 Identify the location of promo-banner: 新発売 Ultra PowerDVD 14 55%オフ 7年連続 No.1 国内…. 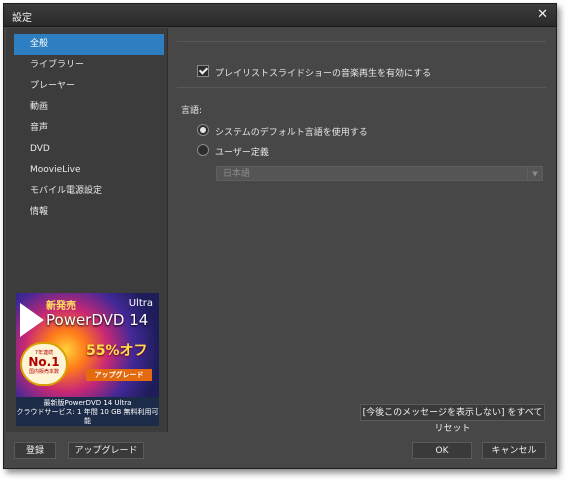
(87, 359).